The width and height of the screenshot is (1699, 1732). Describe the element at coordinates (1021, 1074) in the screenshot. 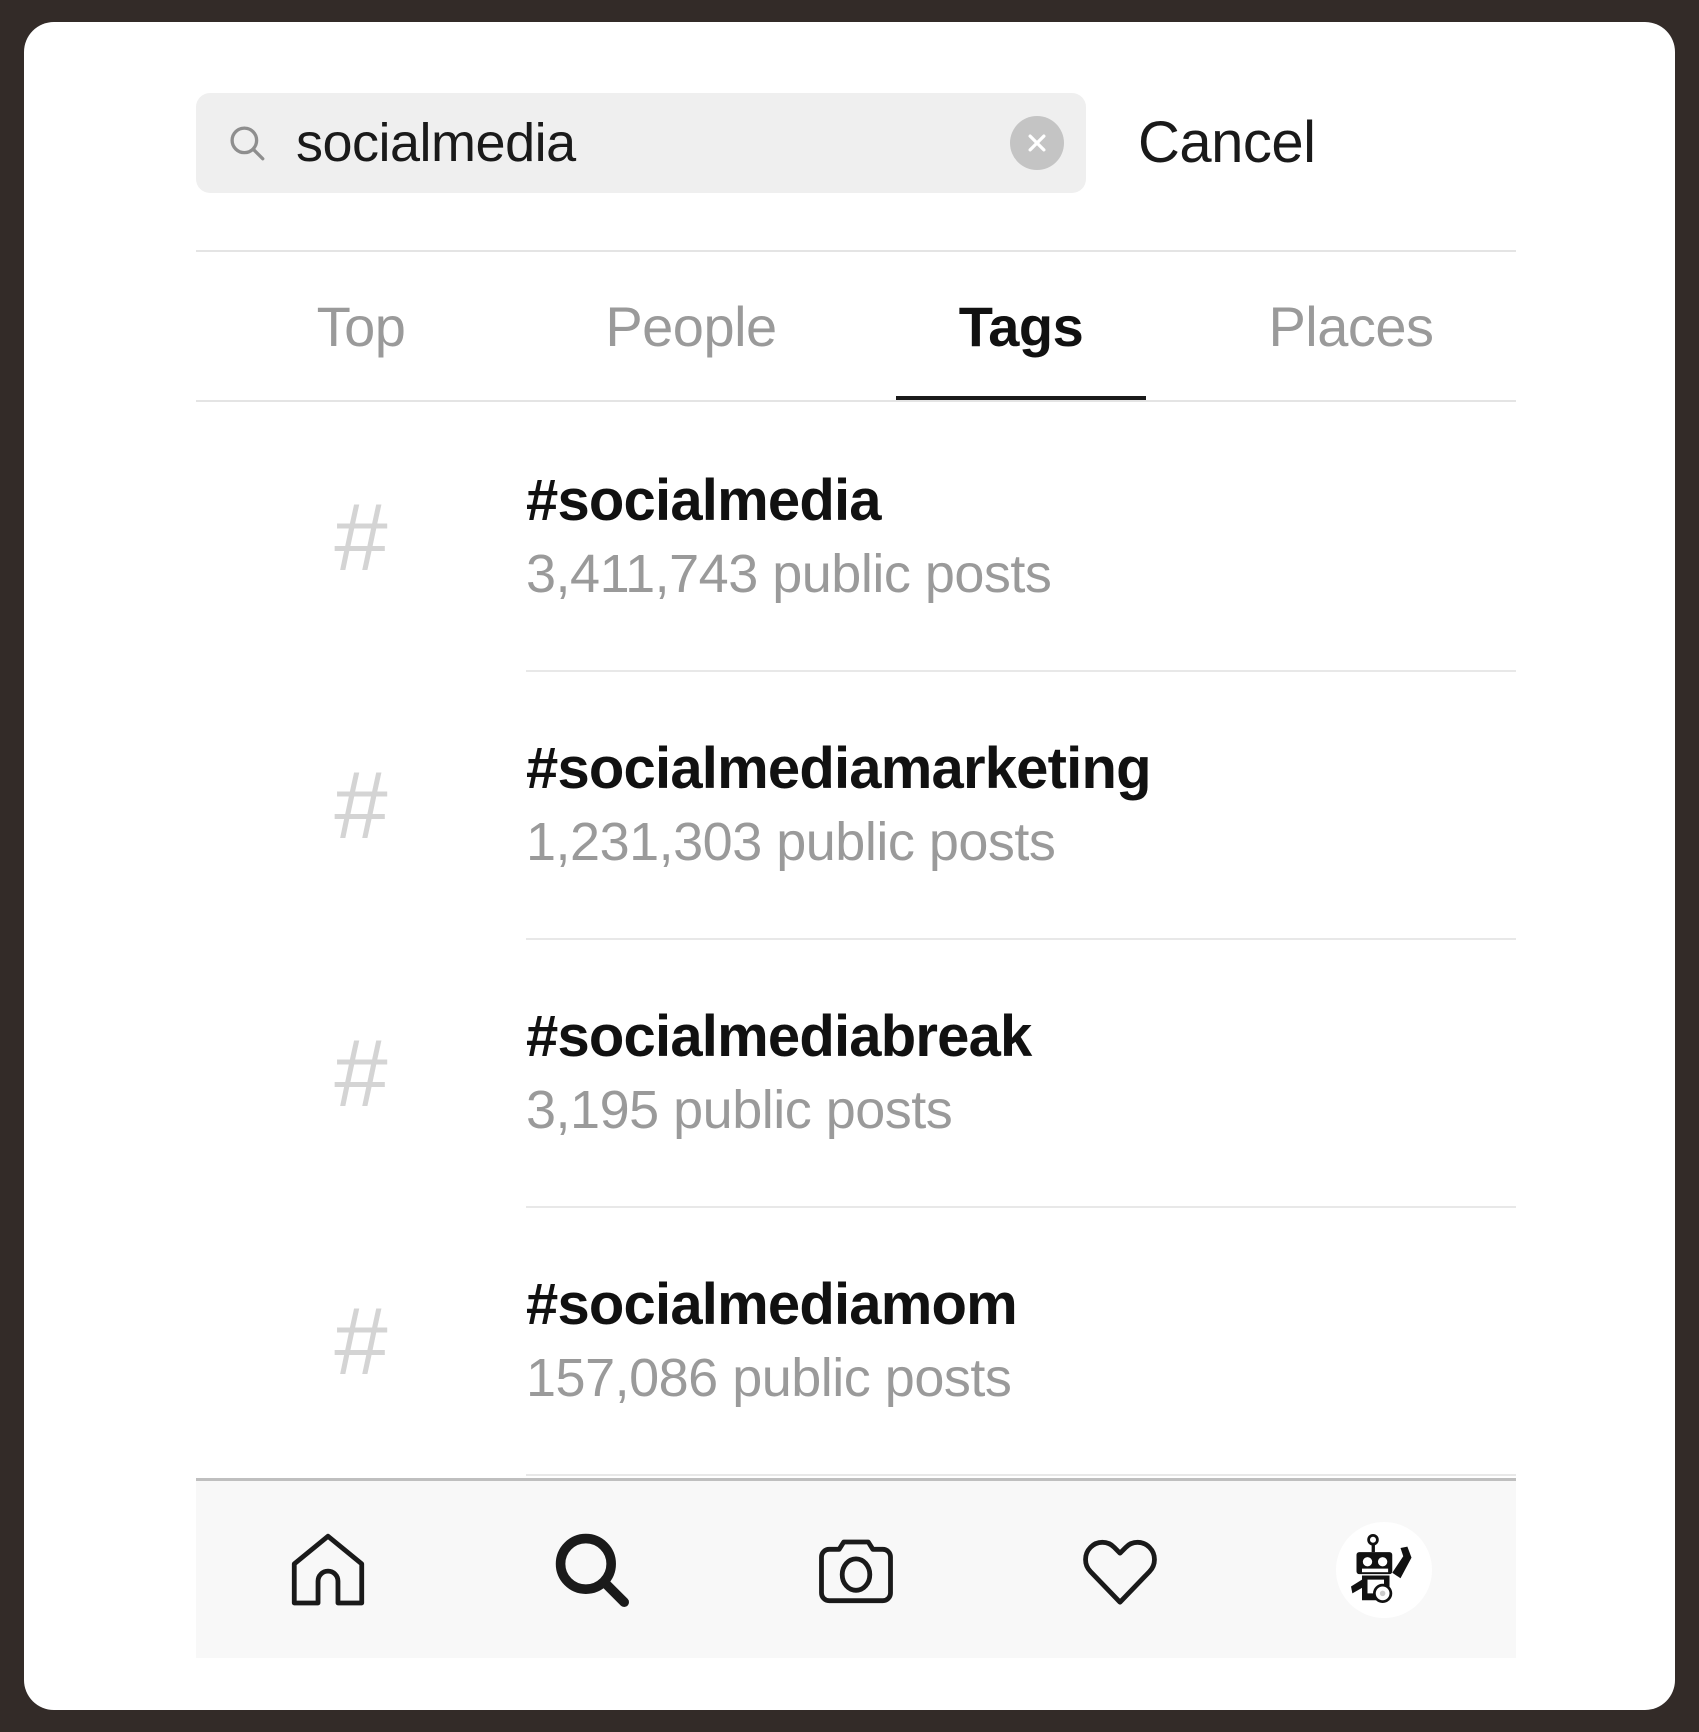

I see `result-text-block: #socialmediabreak 3,195 public posts` at that location.